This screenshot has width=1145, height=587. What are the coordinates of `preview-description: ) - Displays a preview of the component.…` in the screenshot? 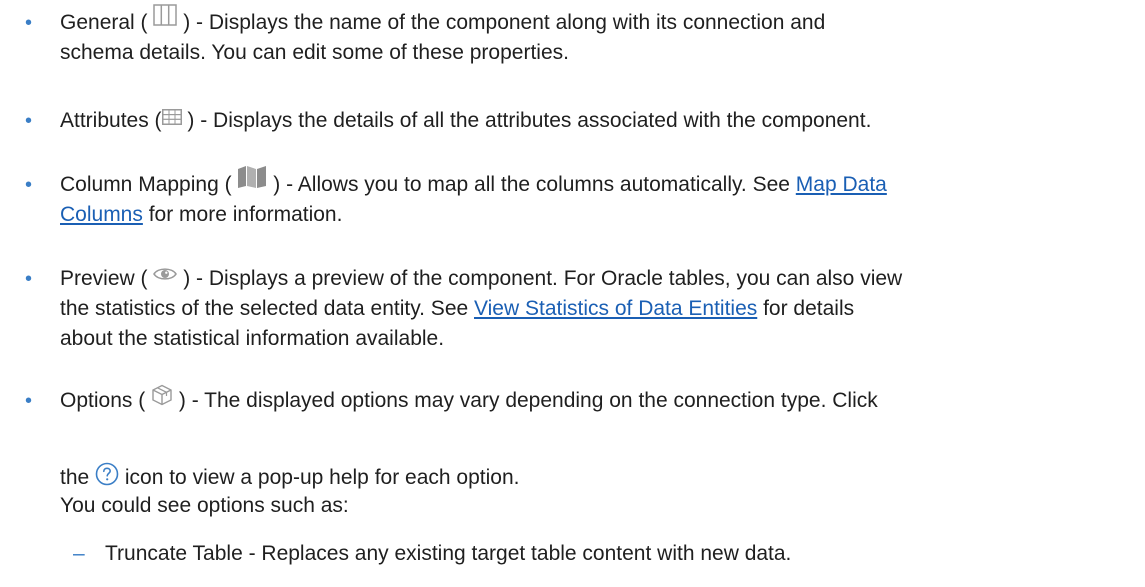 It's located at (543, 278).